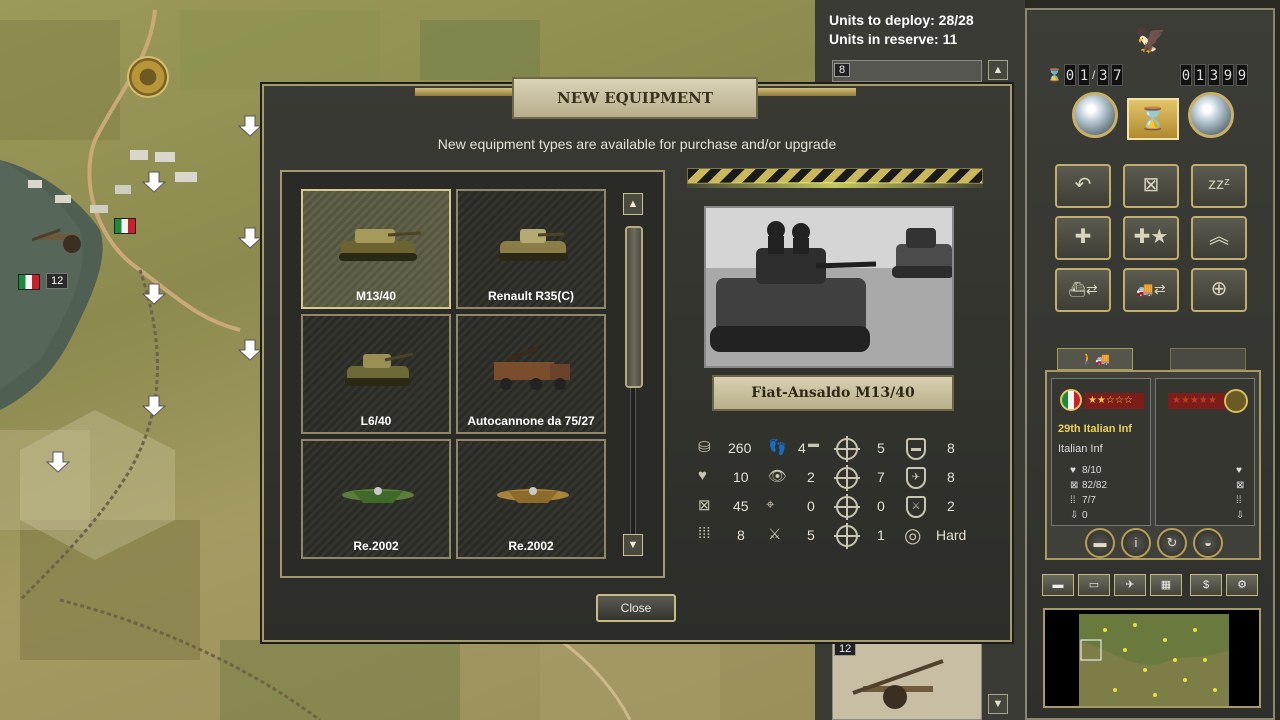 The image size is (1280, 720). I want to click on unit-rotate-button: ↻, so click(1172, 543).